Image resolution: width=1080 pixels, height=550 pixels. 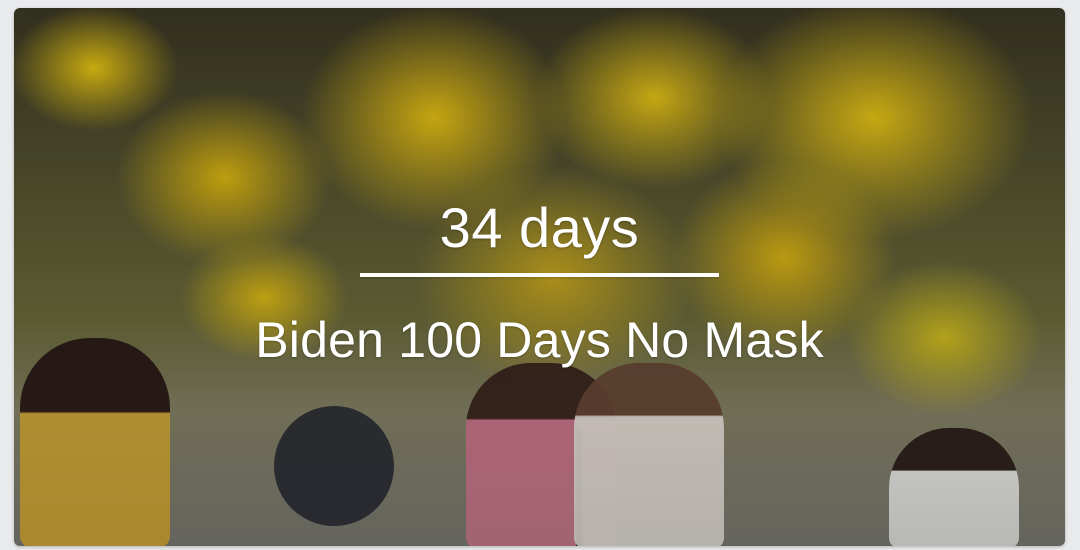 What do you see at coordinates (539, 227) in the screenshot?
I see `countdown-days-label: 34 days` at bounding box center [539, 227].